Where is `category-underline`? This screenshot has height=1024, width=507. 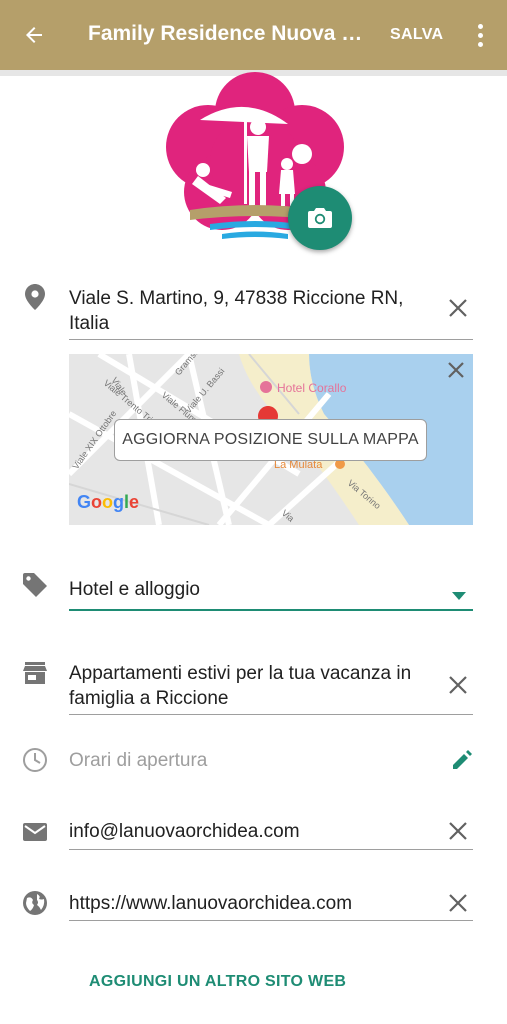 category-underline is located at coordinates (271, 610).